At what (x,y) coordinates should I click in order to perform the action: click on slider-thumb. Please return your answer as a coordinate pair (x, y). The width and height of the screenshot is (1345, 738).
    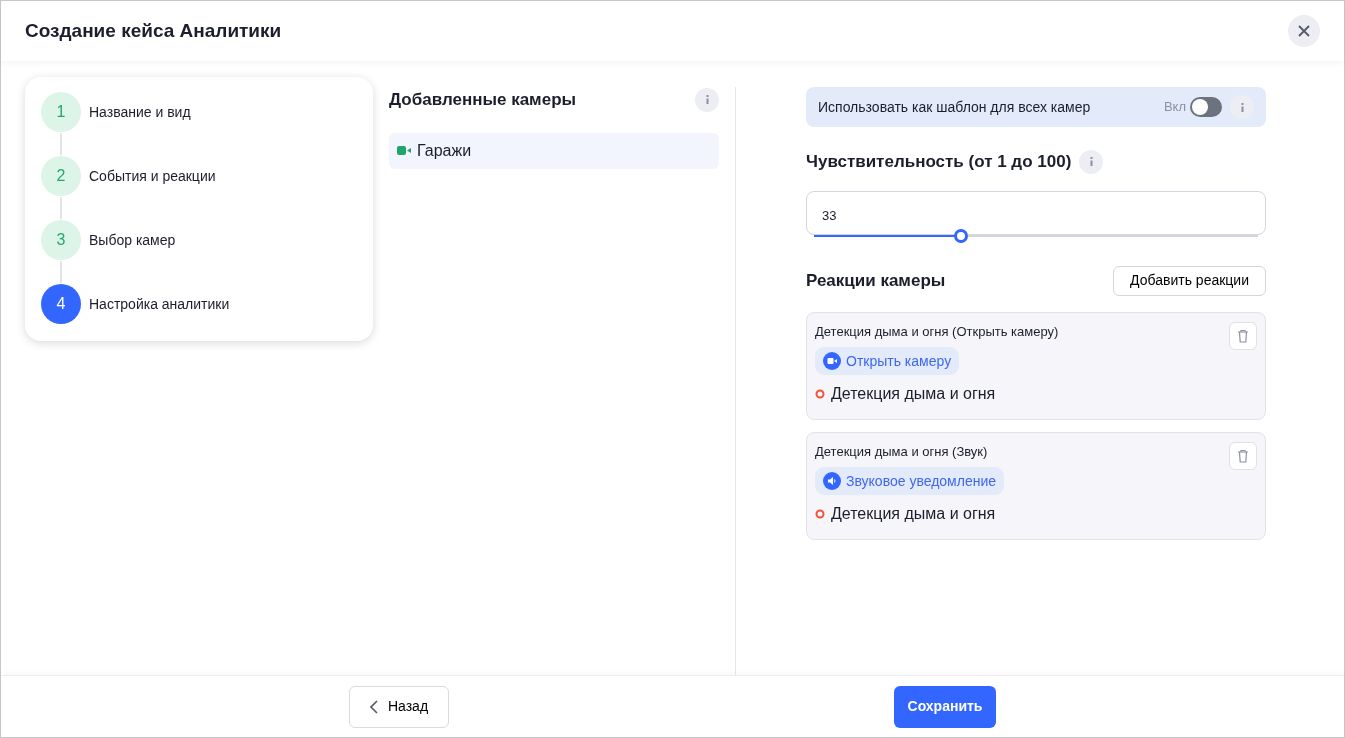
    Looking at the image, I should click on (960, 235).